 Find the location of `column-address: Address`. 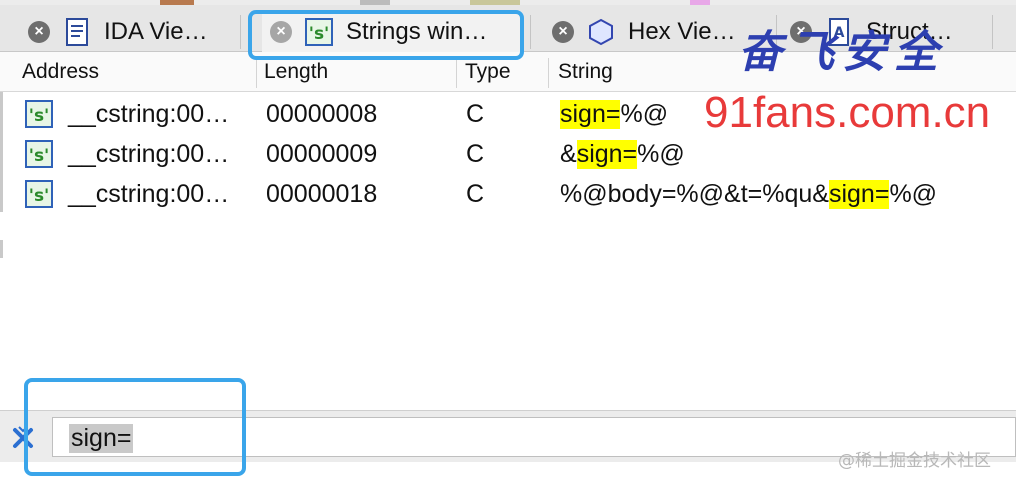

column-address: Address is located at coordinates (60, 72).